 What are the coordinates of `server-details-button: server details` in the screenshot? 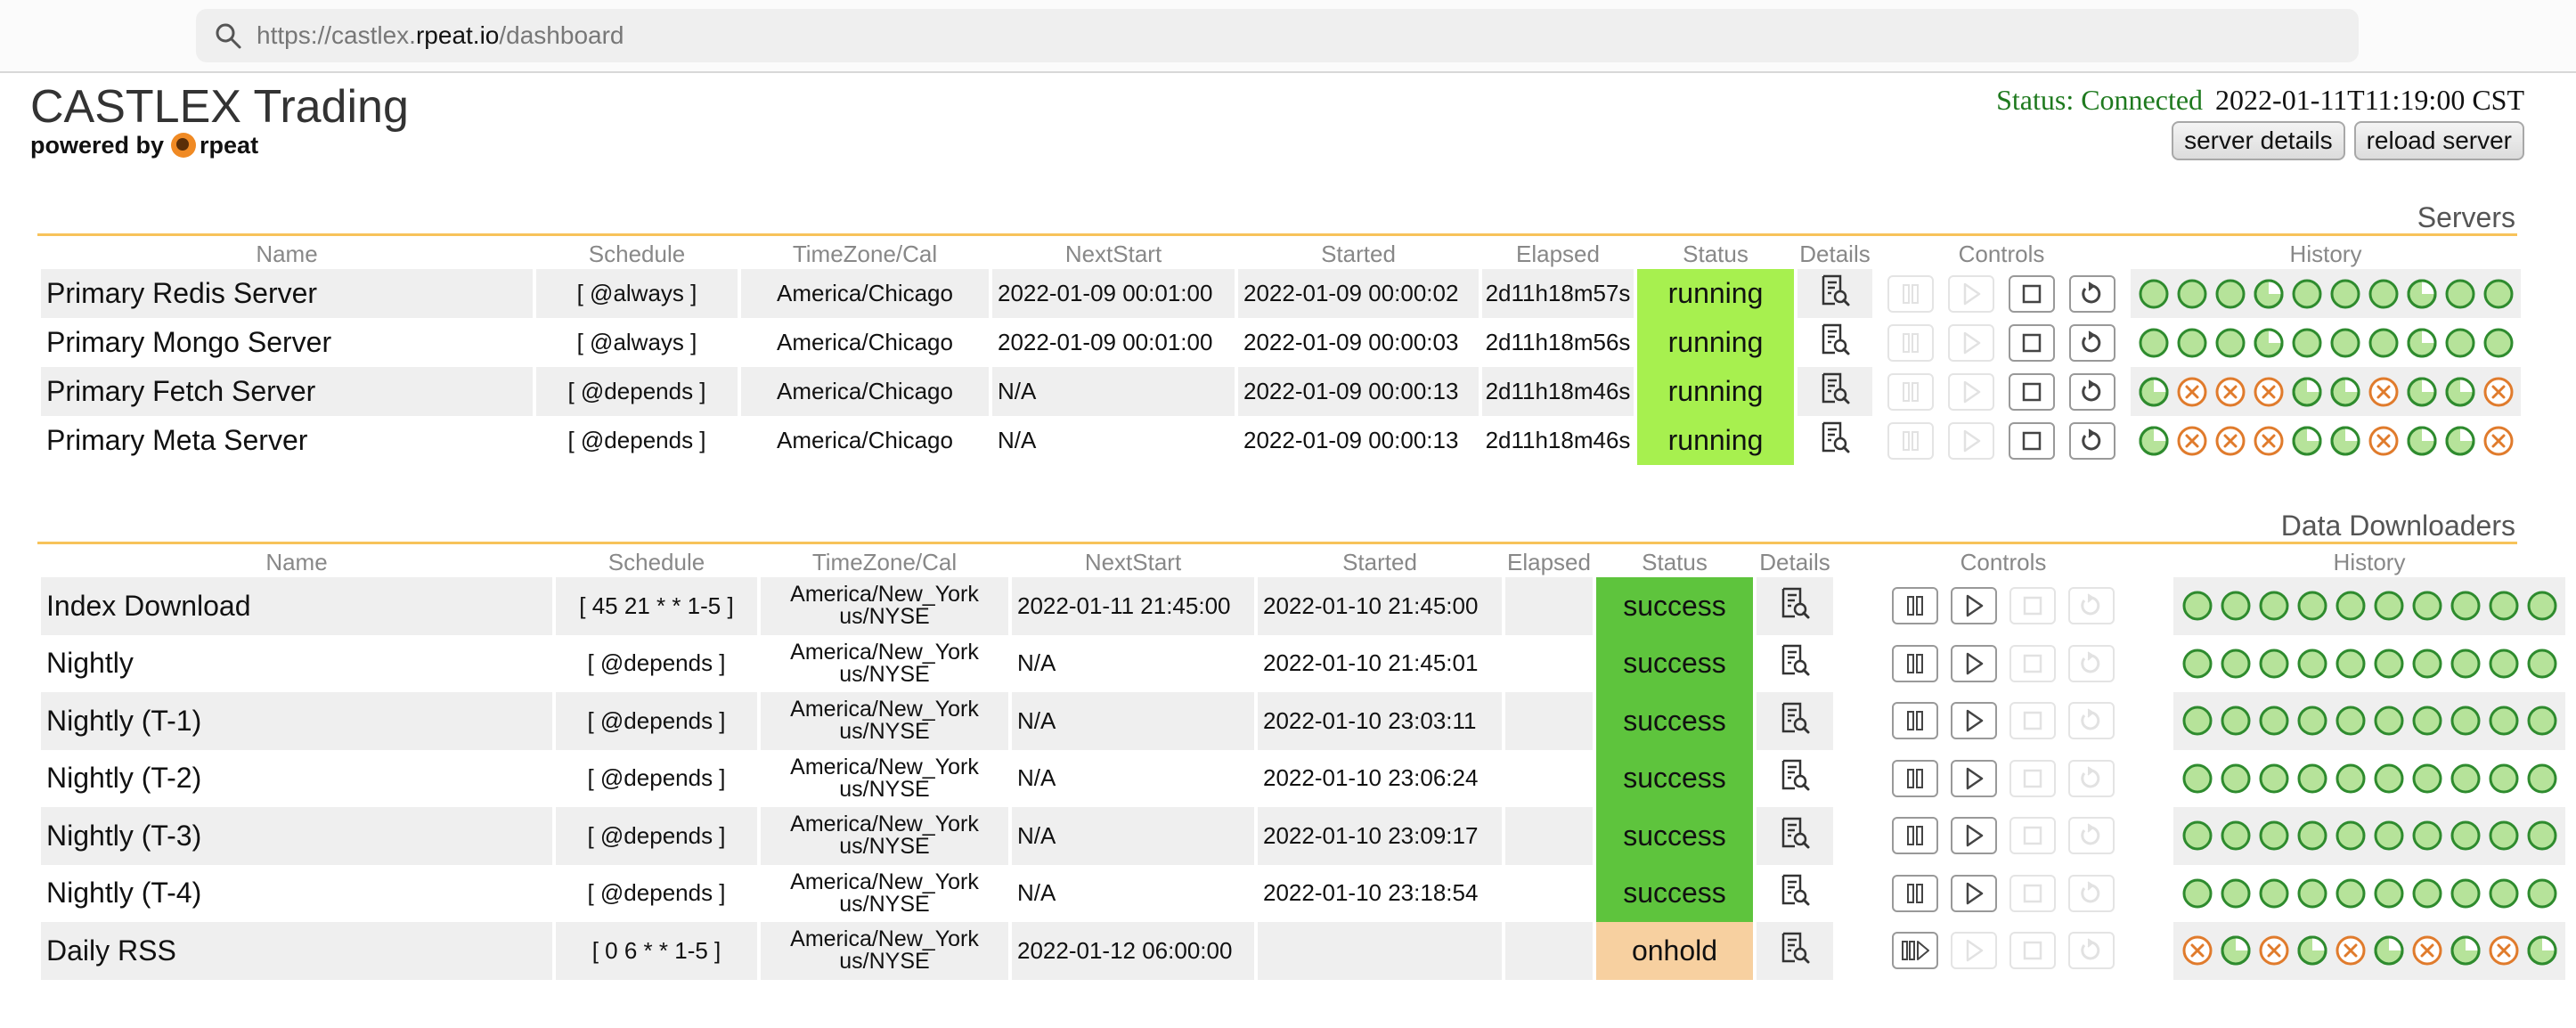 It's located at (2259, 140).